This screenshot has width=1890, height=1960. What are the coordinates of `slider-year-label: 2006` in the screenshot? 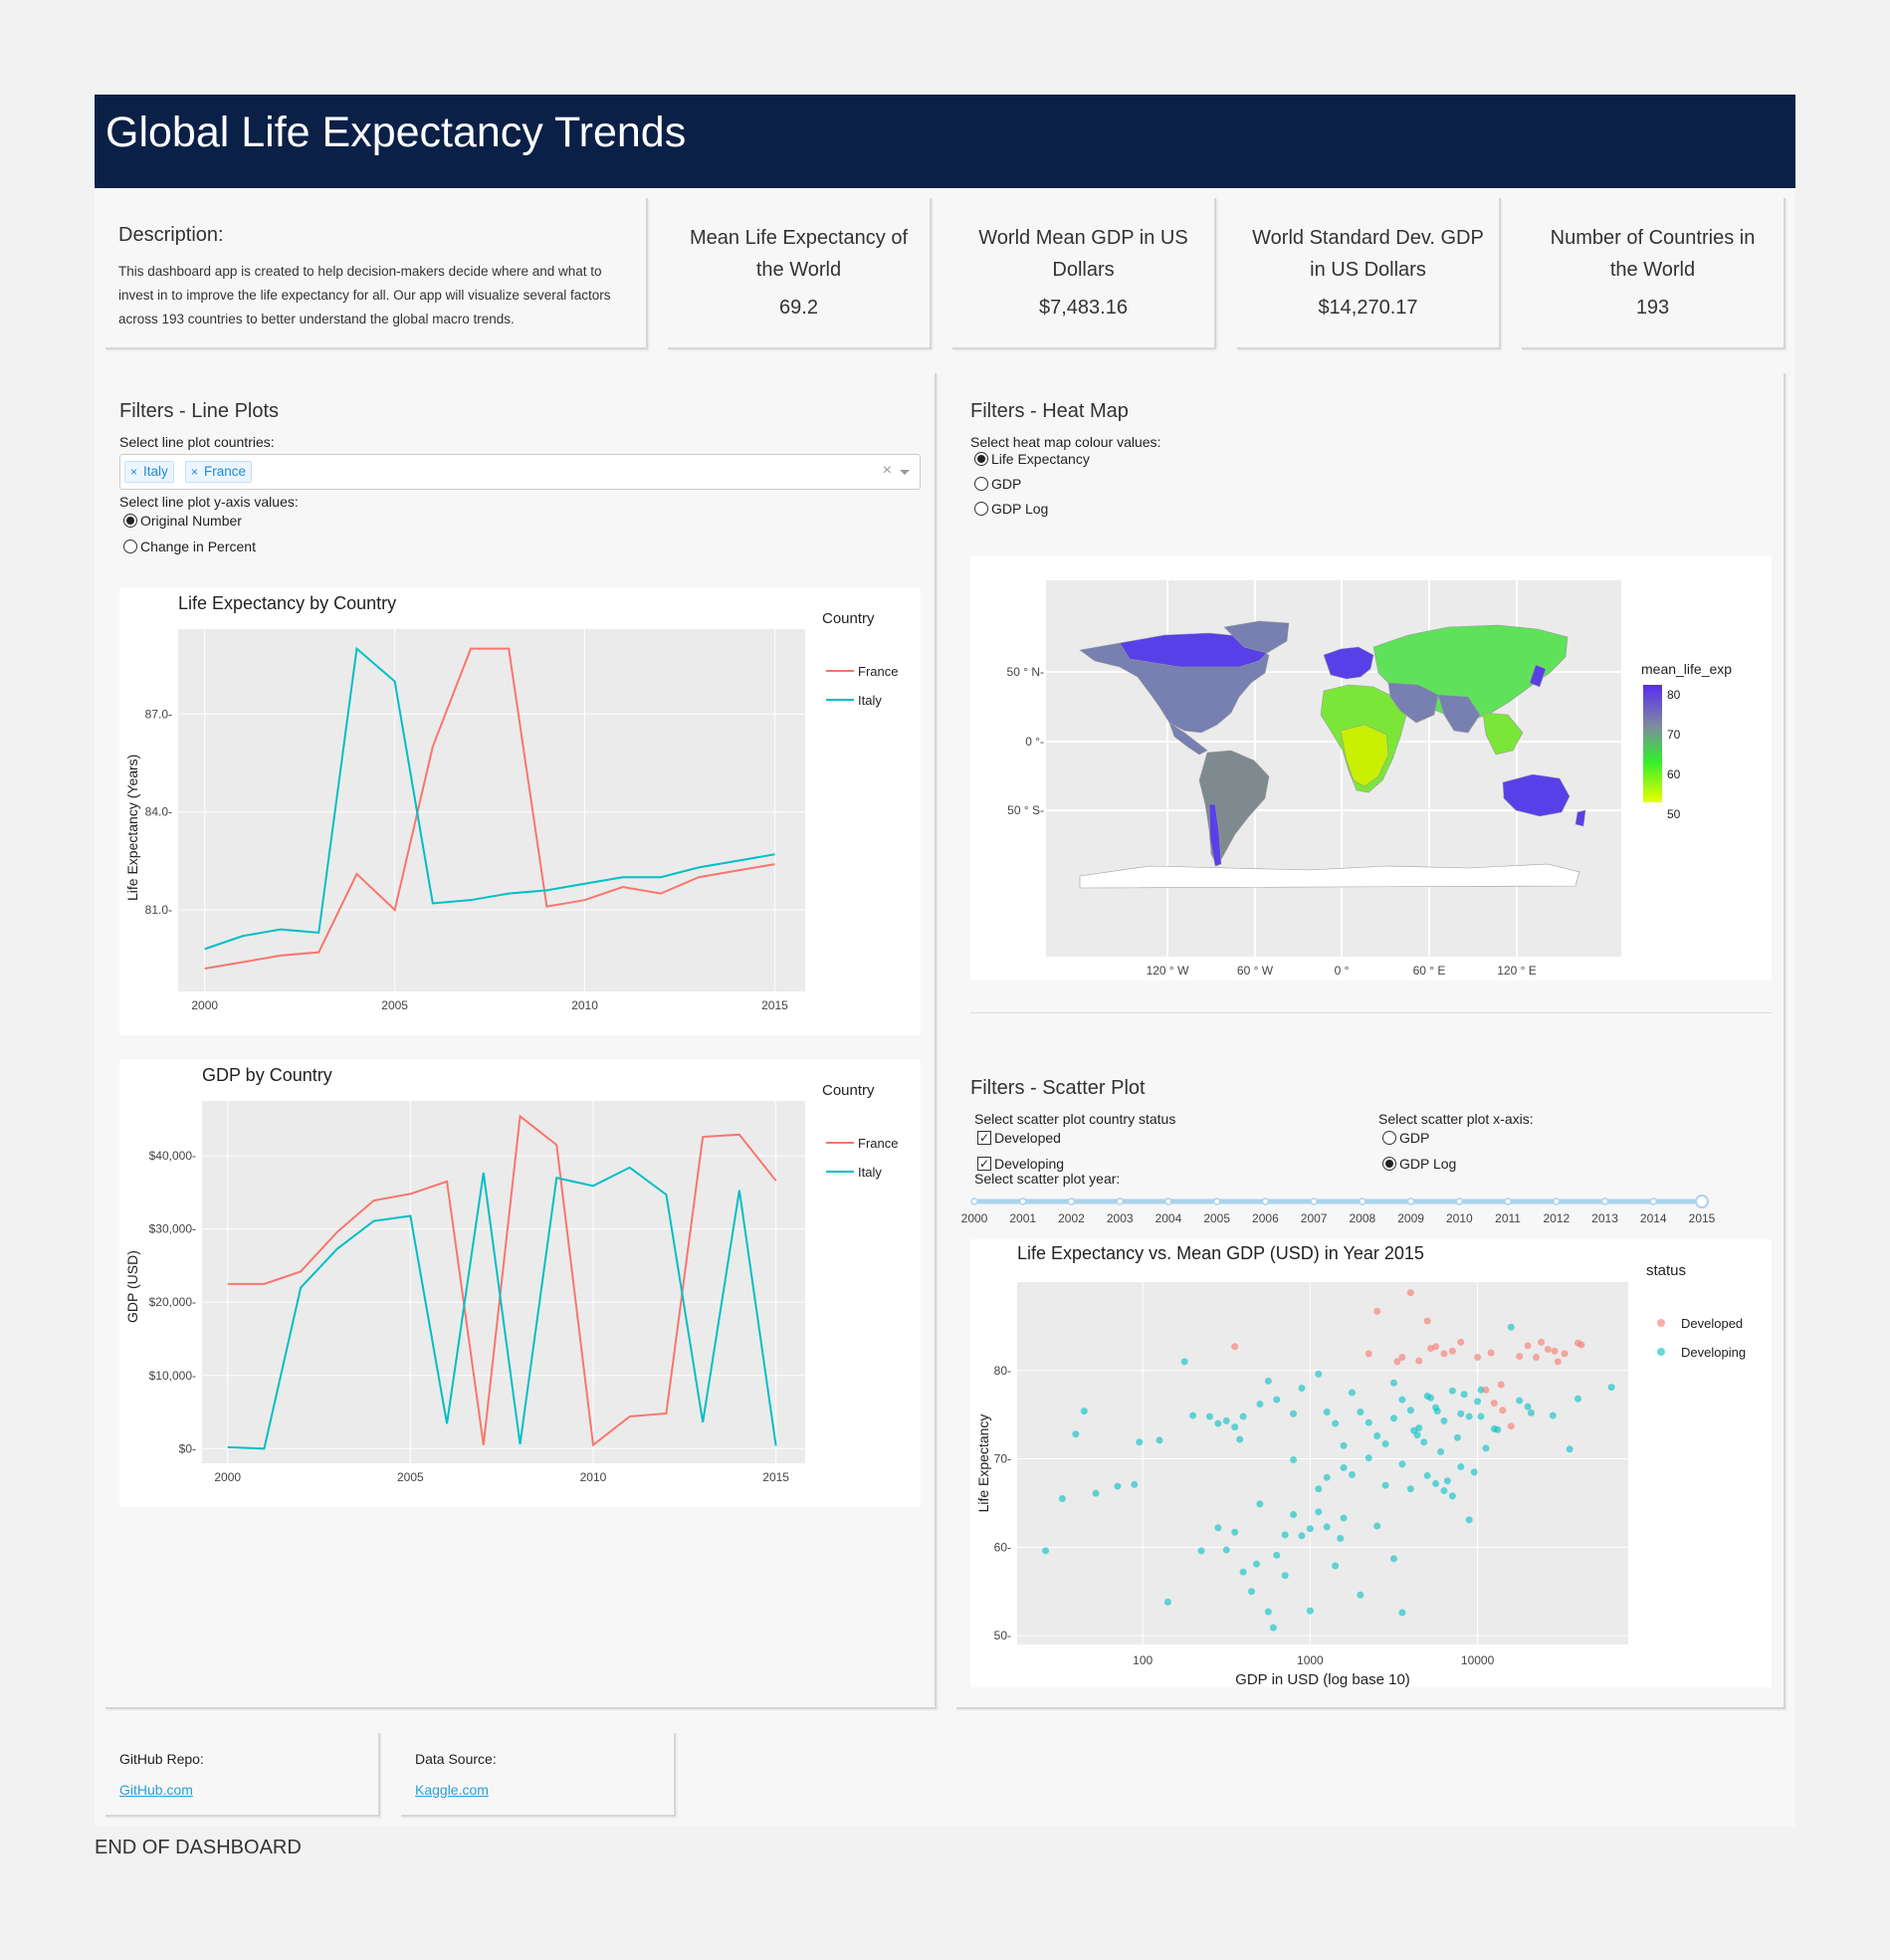 It's located at (1265, 1218).